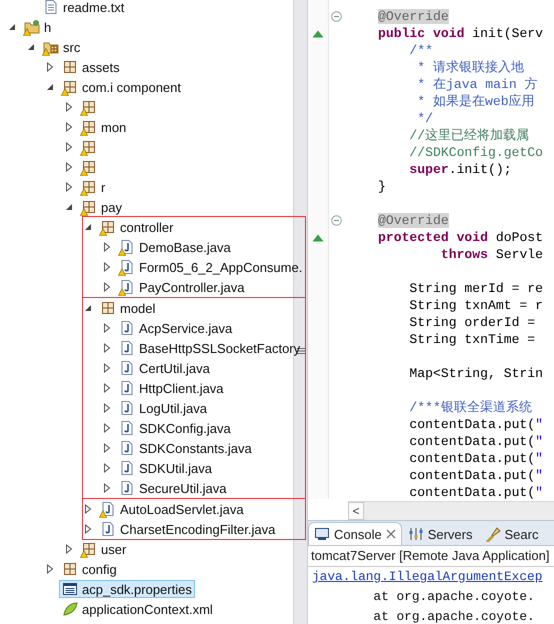 The height and width of the screenshot is (624, 554). Describe the element at coordinates (165, 468) in the screenshot. I see `tree-item: SDKUtil.java` at that location.